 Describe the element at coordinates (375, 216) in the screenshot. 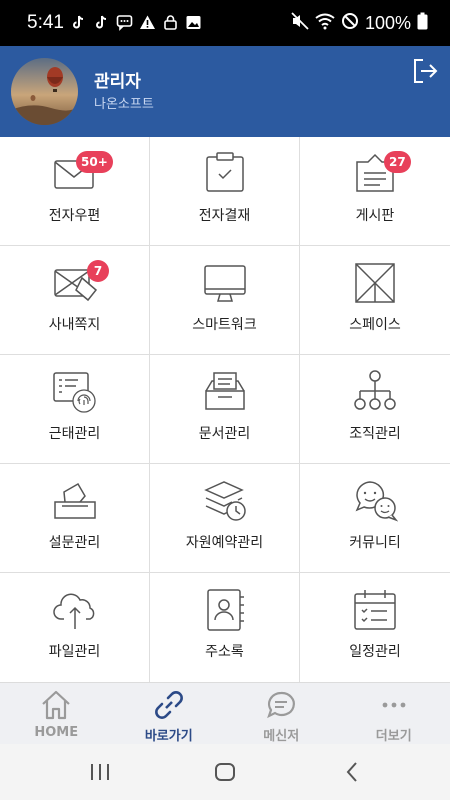

I see `grid-item-label: 게시판` at that location.